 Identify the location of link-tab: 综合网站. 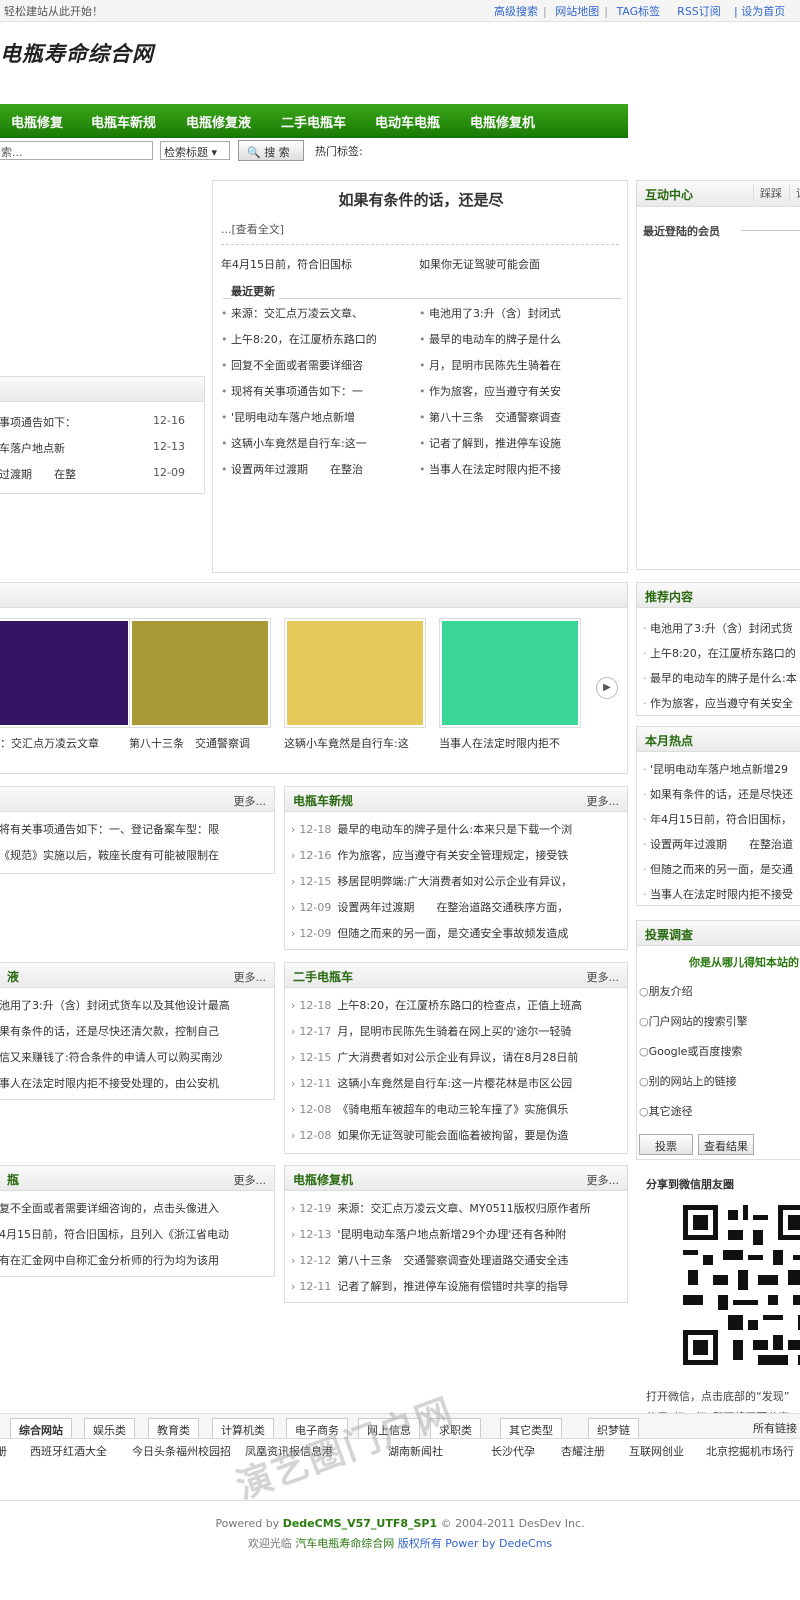
(41, 1428).